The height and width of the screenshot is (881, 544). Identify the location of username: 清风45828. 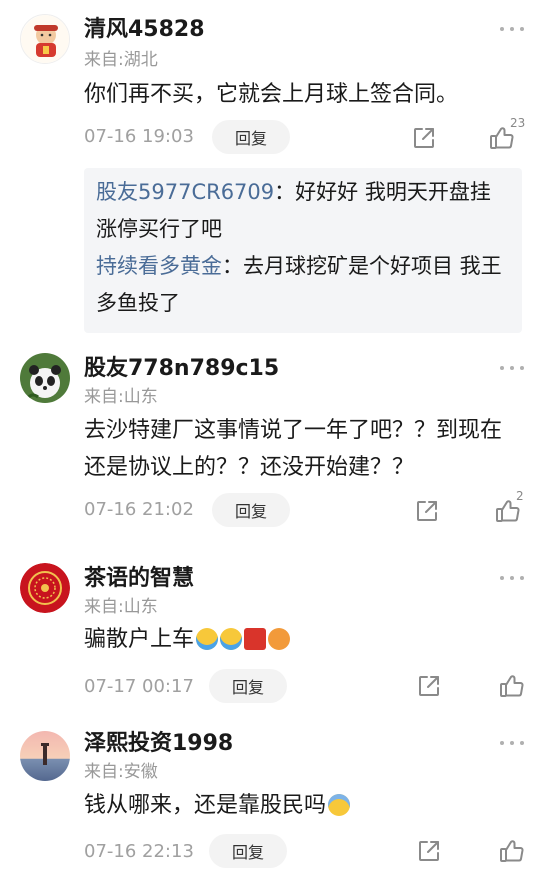
(144, 30).